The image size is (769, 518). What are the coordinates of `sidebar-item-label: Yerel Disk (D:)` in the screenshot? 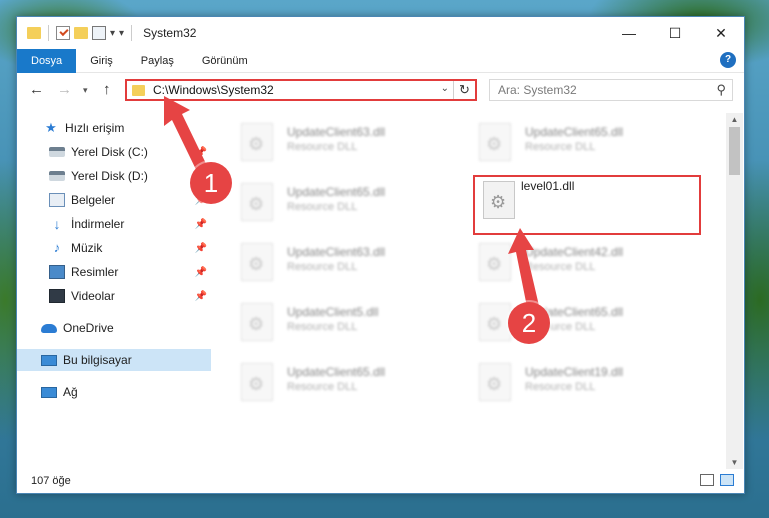 It's located at (109, 176).